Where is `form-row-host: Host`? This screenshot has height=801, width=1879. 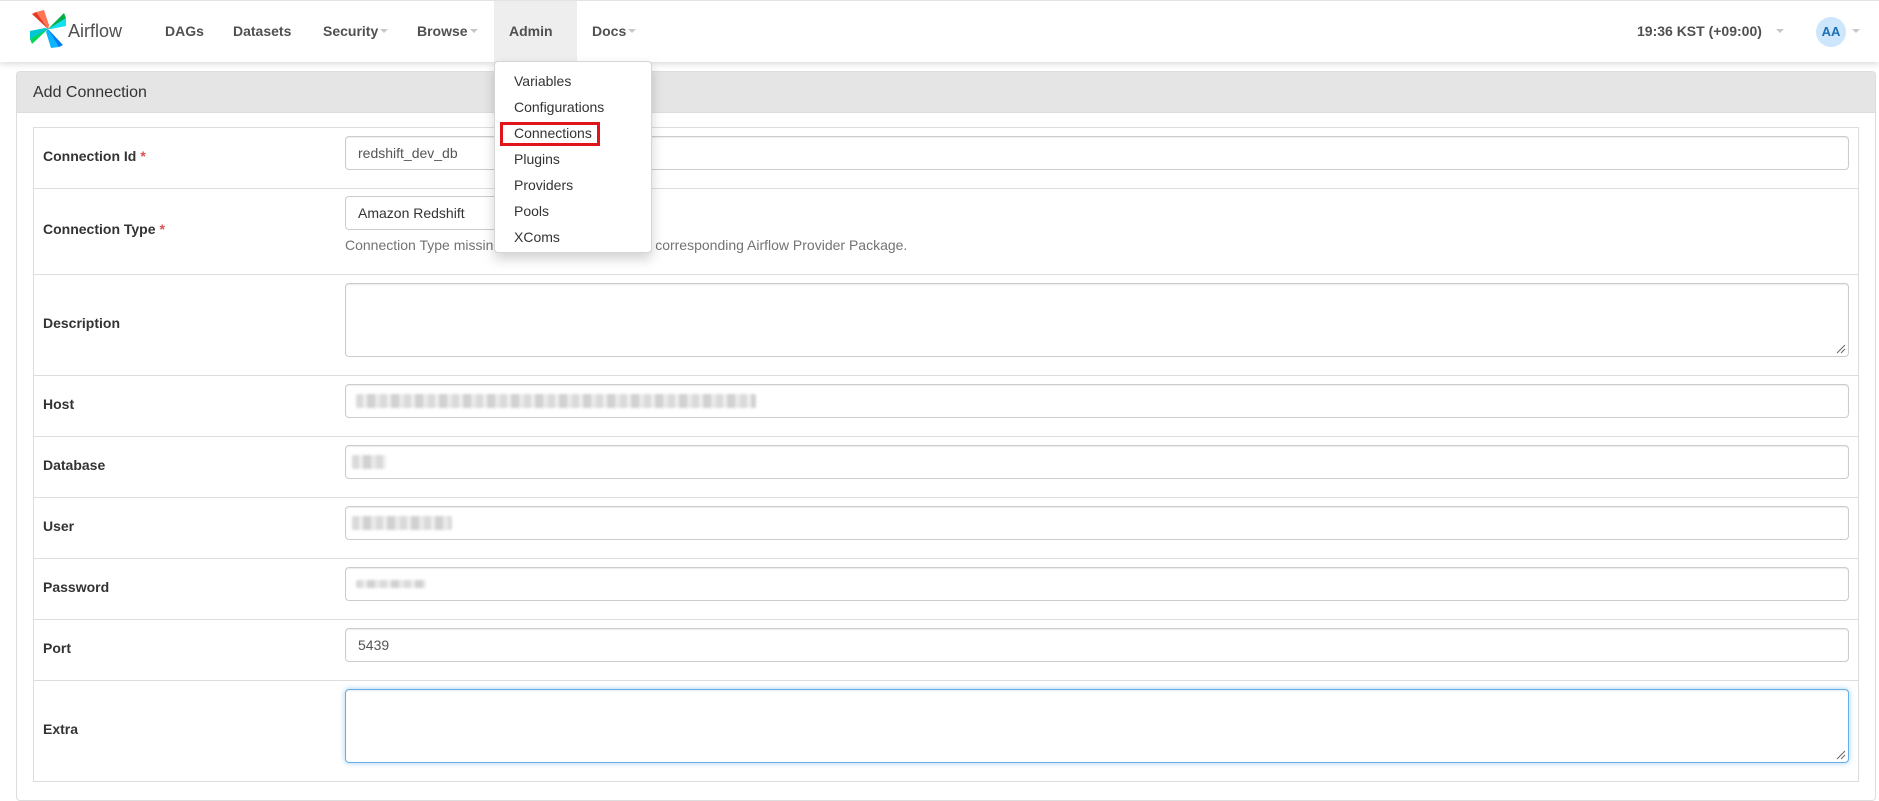 form-row-host: Host is located at coordinates (946, 406).